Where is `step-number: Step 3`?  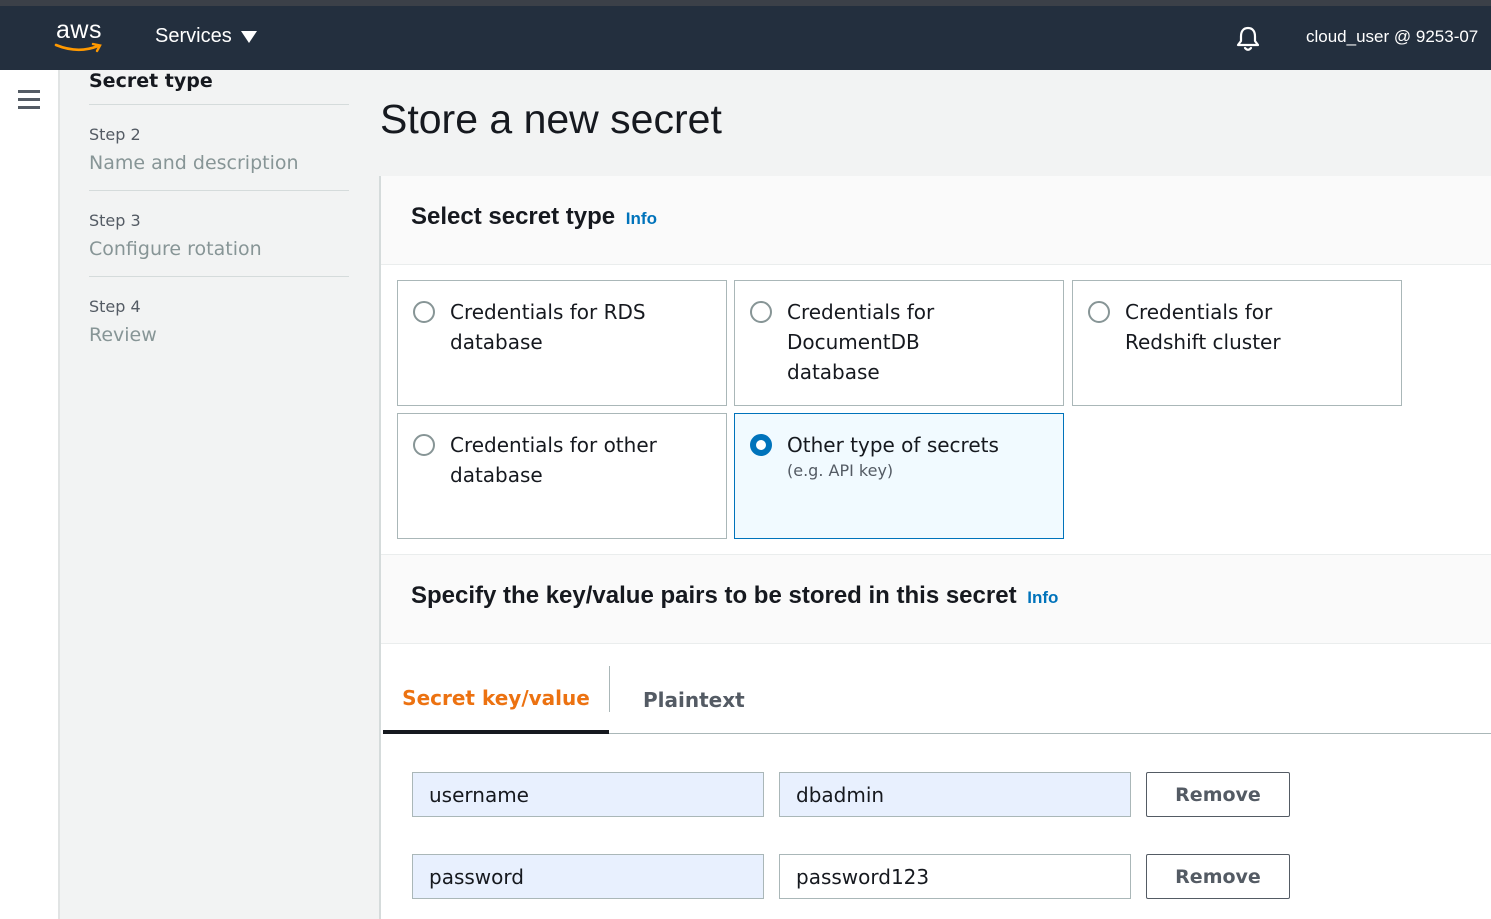
step-number: Step 3 is located at coordinates (115, 220).